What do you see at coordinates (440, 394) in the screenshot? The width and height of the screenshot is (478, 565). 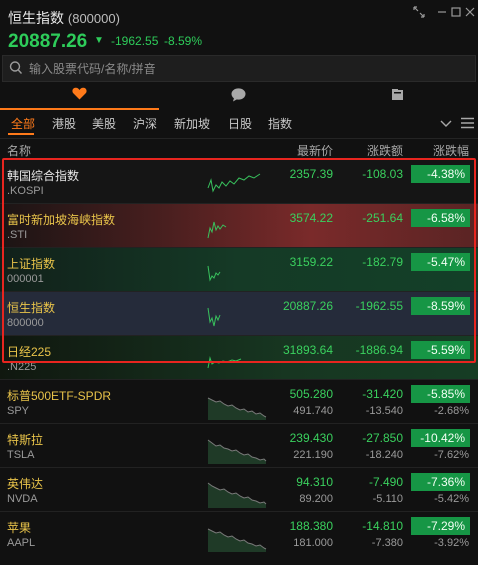 I see `change-pct-badge: -5.85%` at bounding box center [440, 394].